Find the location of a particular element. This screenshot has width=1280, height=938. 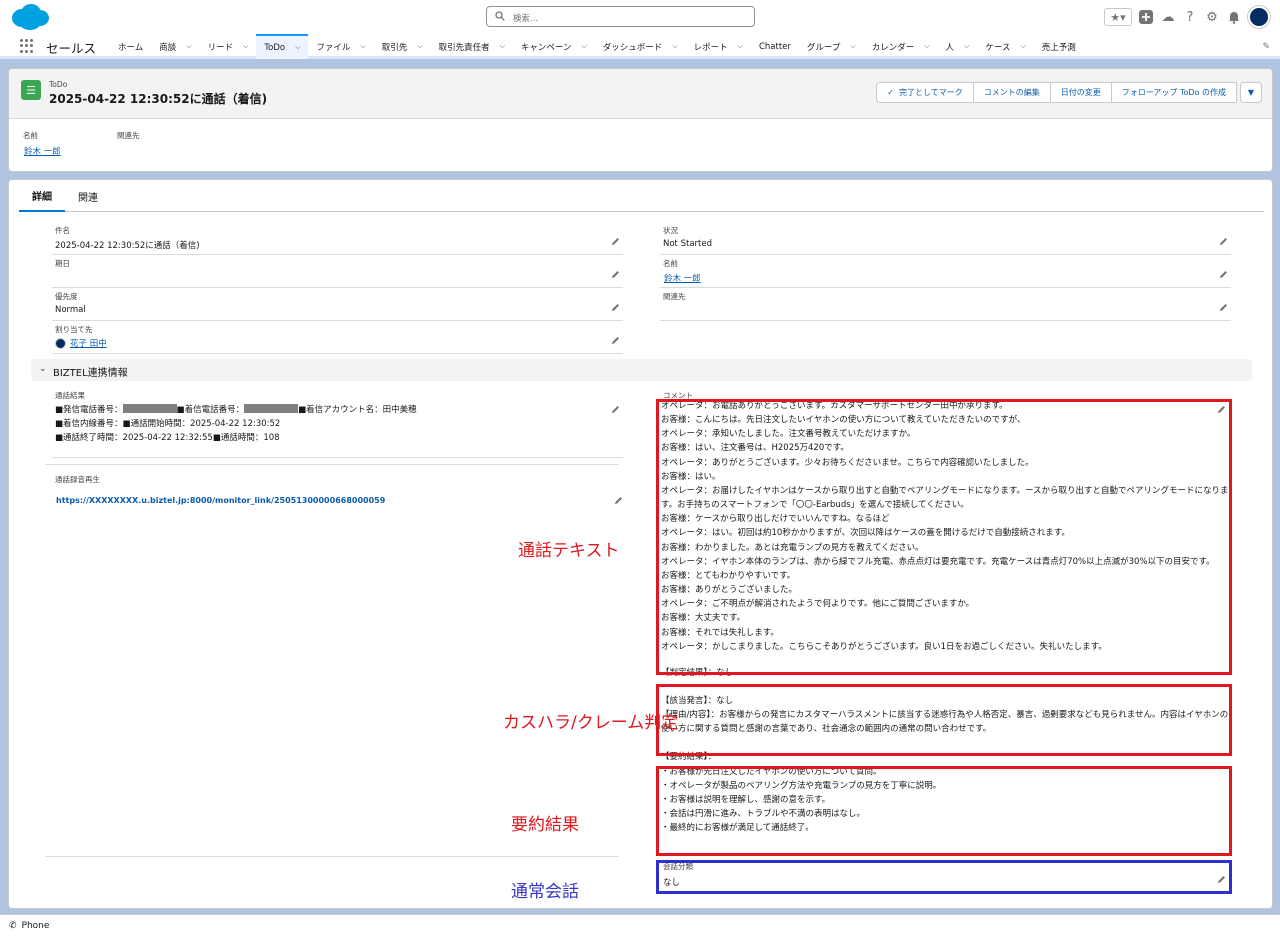

chevron-down-icon: ⌄ is located at coordinates (43, 369).